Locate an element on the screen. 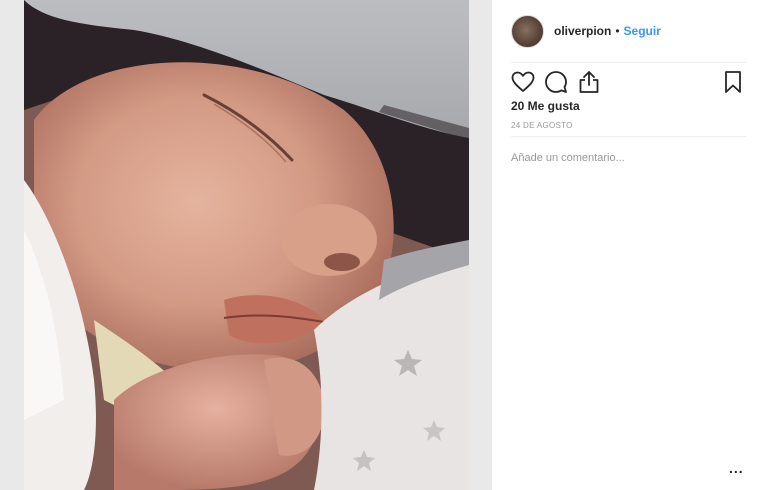 The width and height of the screenshot is (768, 490). post-header: oliverpion • Seguir is located at coordinates (629, 31).